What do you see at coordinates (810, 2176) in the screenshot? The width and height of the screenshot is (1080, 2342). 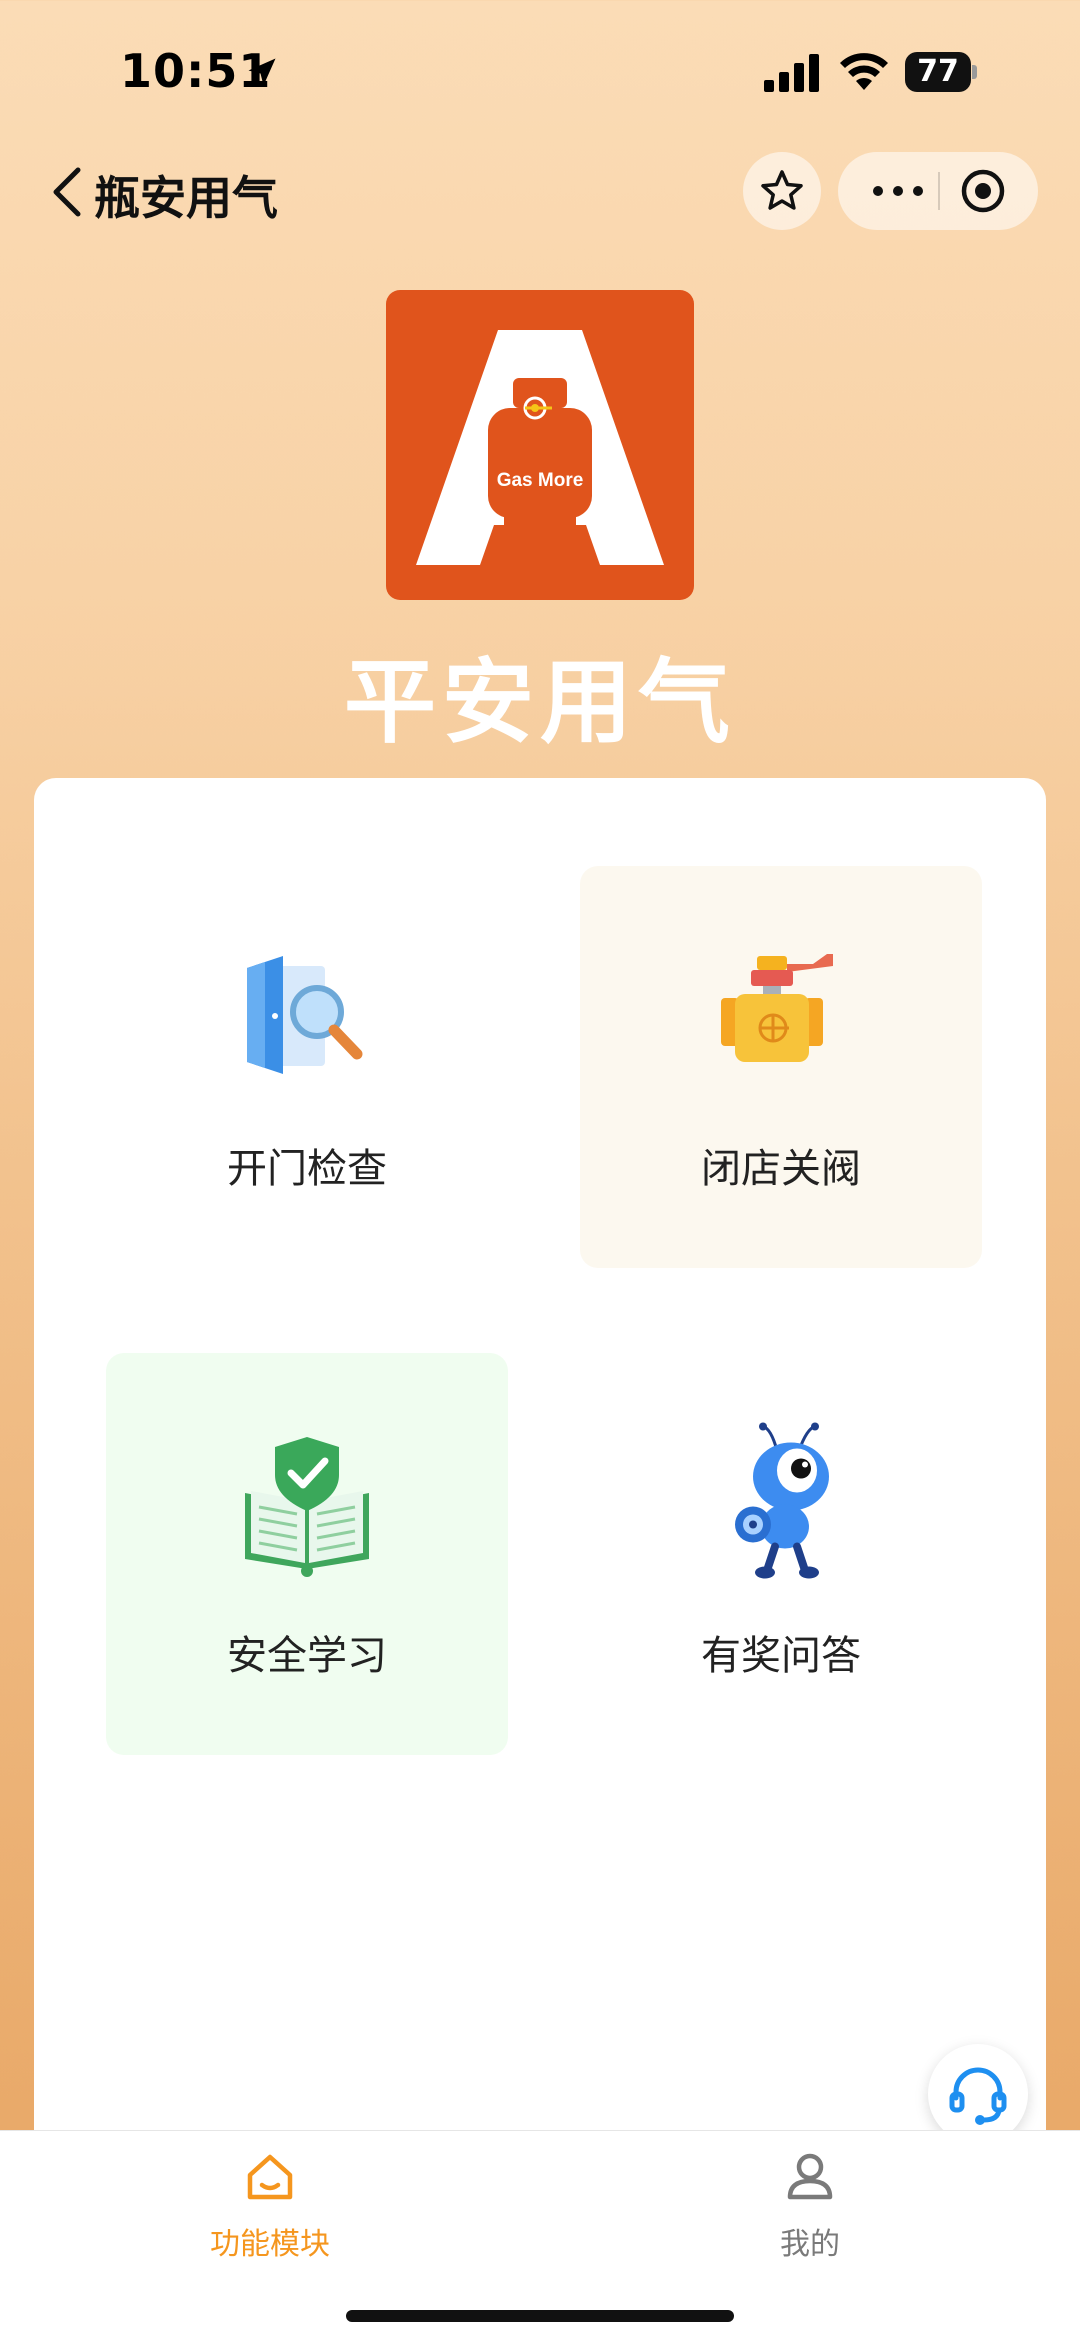 I see `user-icon` at bounding box center [810, 2176].